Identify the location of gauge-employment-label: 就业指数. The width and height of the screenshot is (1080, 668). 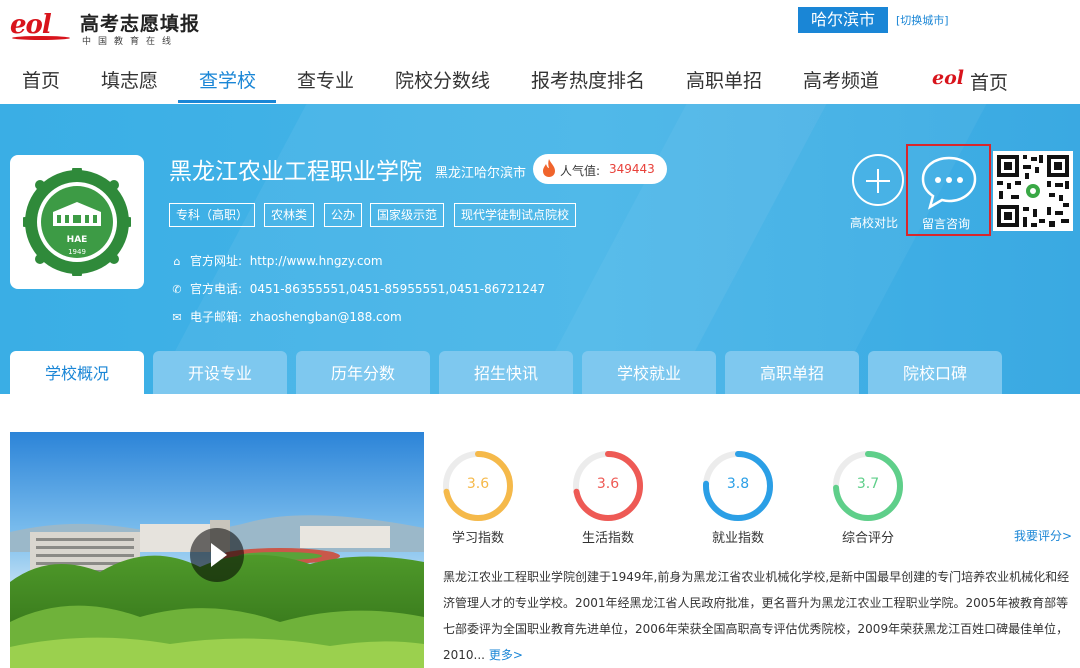
(737, 538).